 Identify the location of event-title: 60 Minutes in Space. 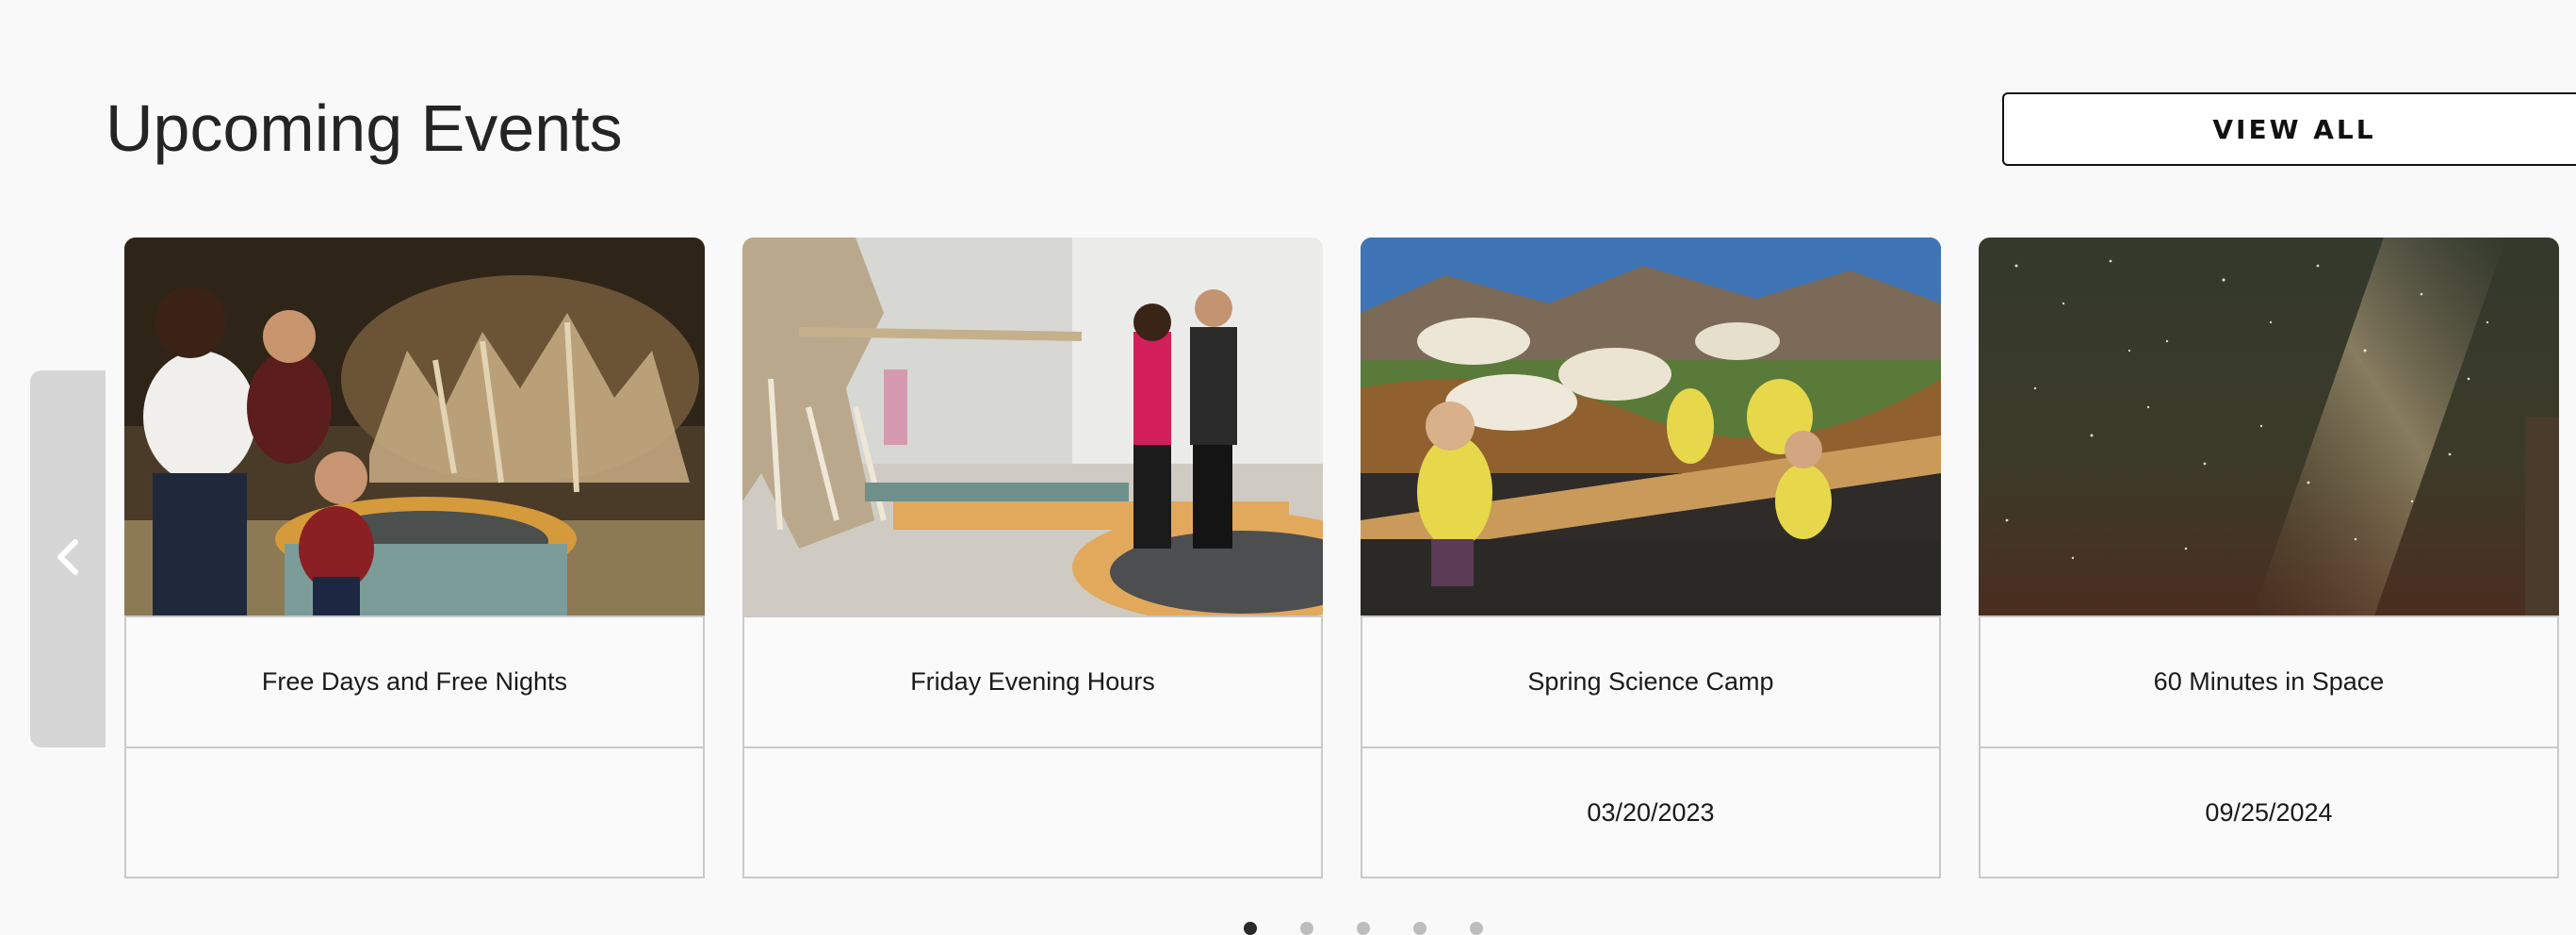
(2269, 680).